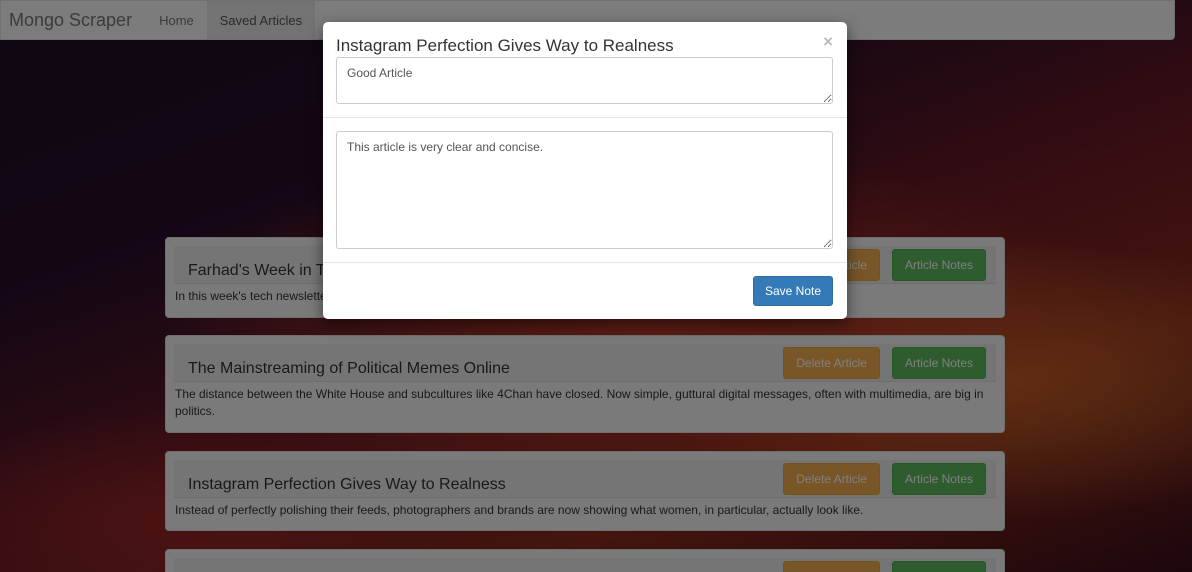  I want to click on note-title-input: Good Article, so click(584, 80).